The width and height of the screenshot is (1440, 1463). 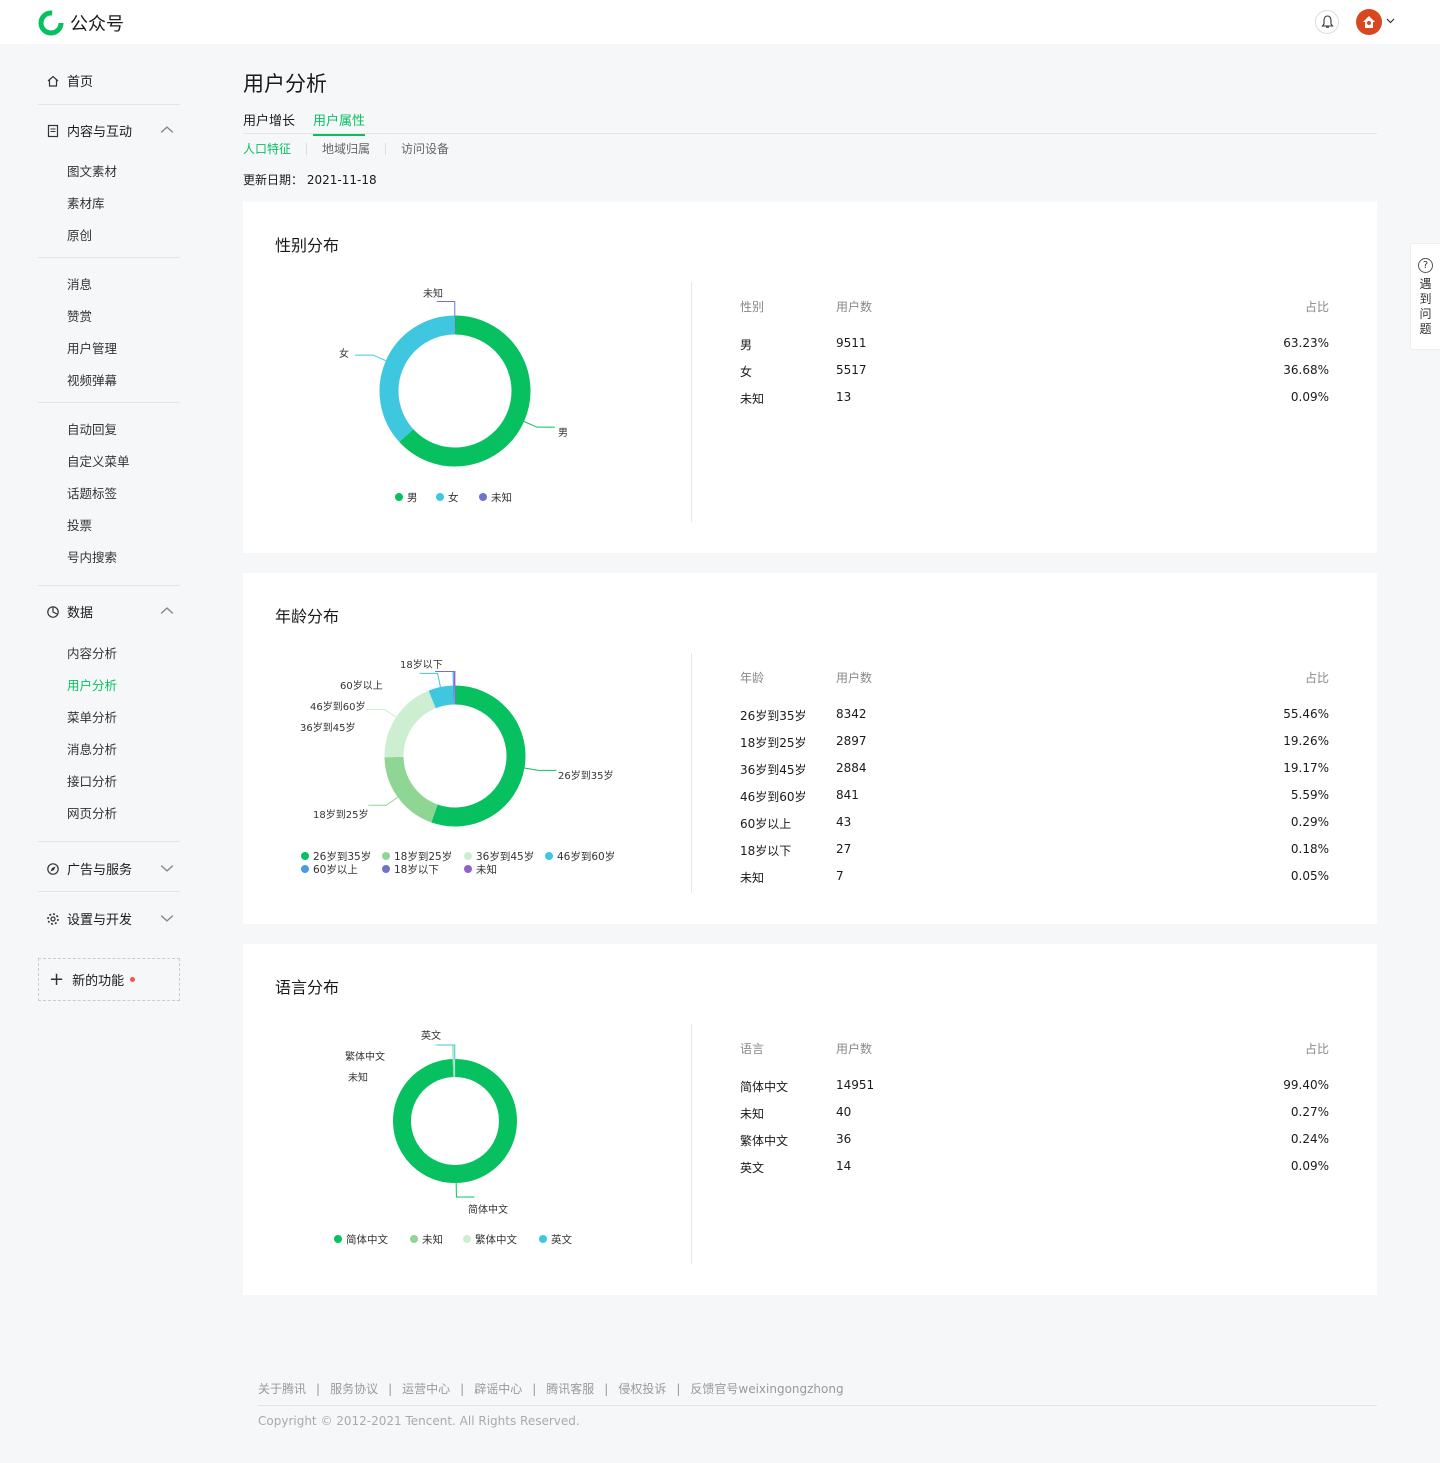 What do you see at coordinates (337, 706) in the screenshot?
I see `slice-label-46-60: 46岁到60岁` at bounding box center [337, 706].